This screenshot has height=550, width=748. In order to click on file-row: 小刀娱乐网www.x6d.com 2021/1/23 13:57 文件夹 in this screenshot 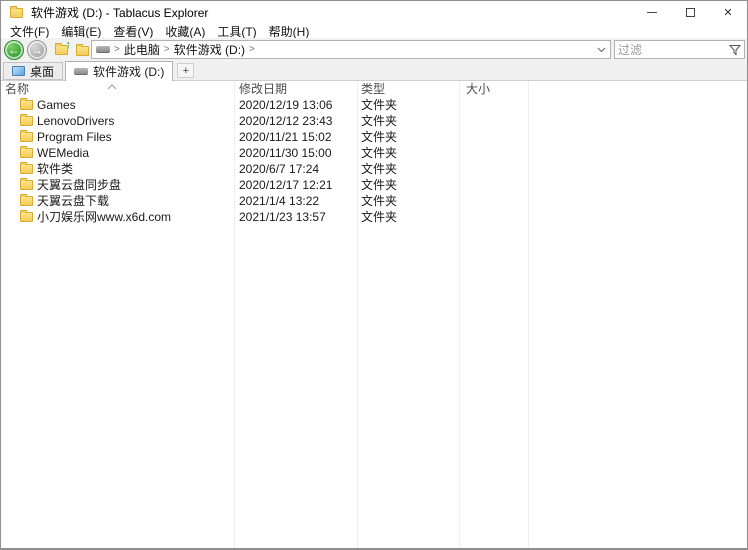, I will do `click(373, 217)`.